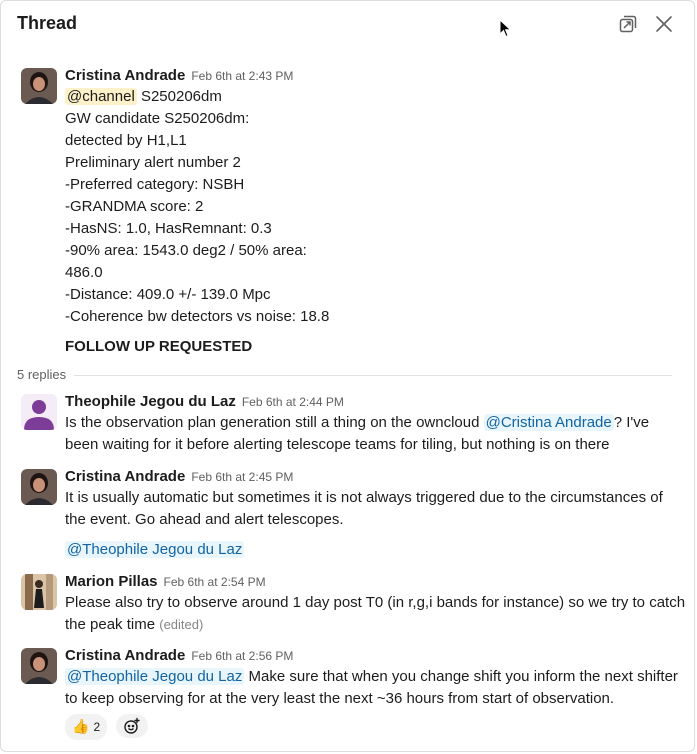  I want to click on edited-label: (edited), so click(181, 624).